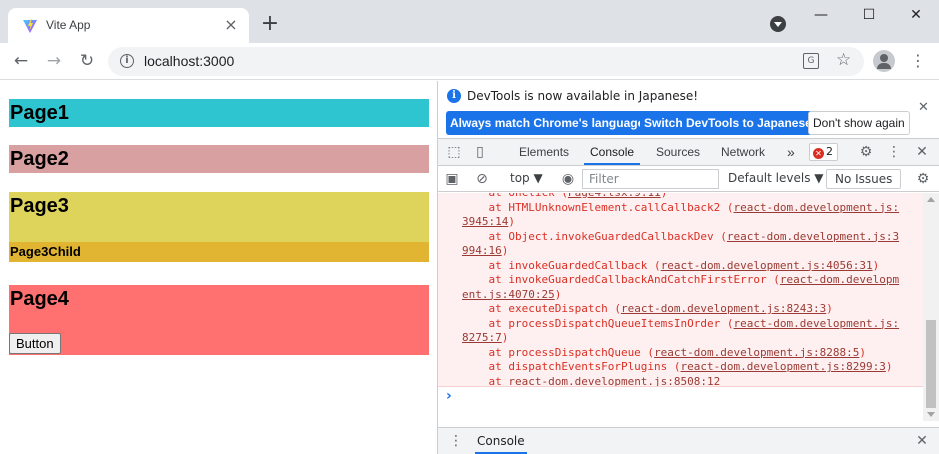 This screenshot has width=939, height=454. I want to click on error-icon: ✕, so click(818, 153).